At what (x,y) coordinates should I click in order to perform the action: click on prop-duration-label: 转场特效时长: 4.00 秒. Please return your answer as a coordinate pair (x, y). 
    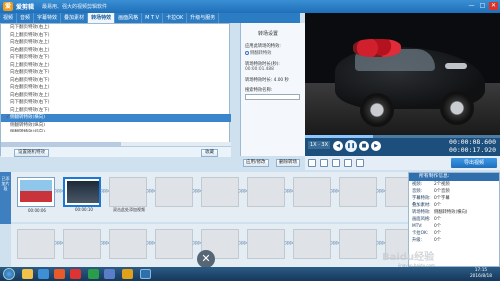
    Looking at the image, I should click on (267, 80).